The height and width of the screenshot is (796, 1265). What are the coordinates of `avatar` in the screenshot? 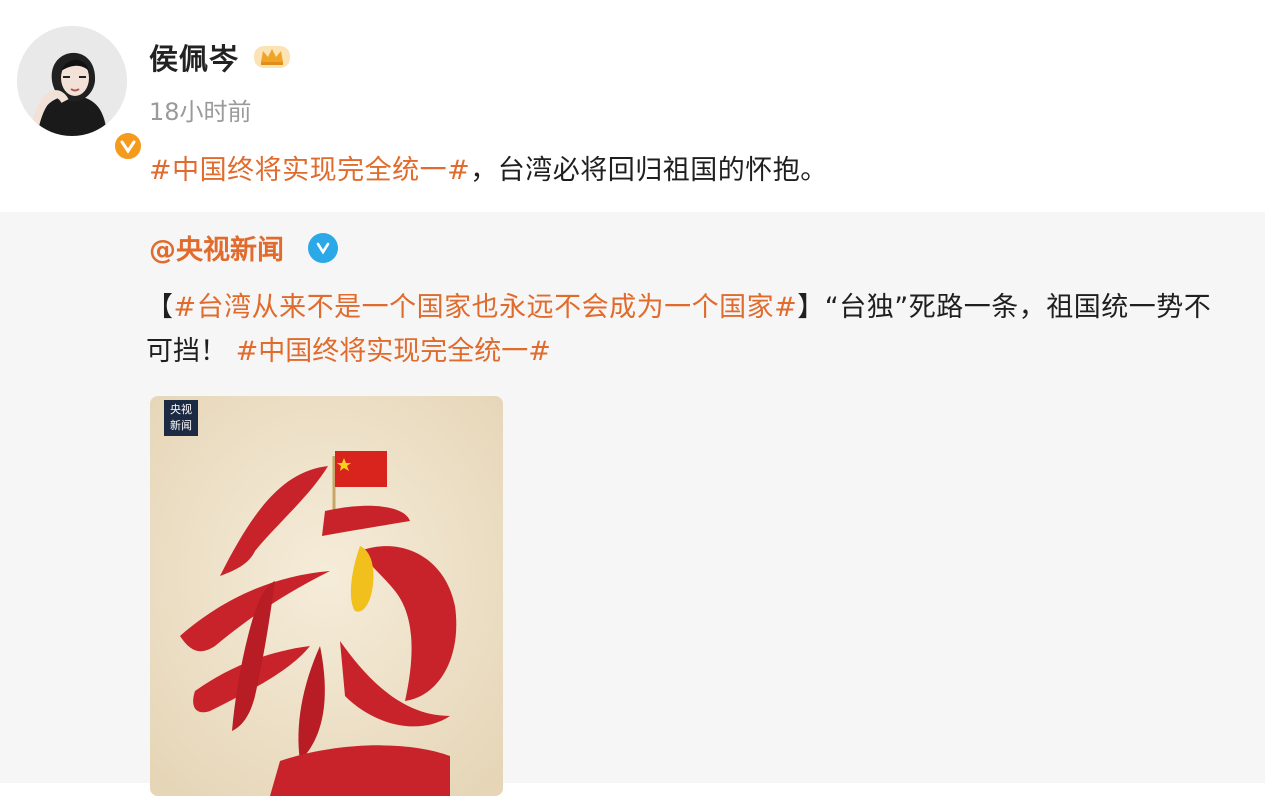 It's located at (80, 94).